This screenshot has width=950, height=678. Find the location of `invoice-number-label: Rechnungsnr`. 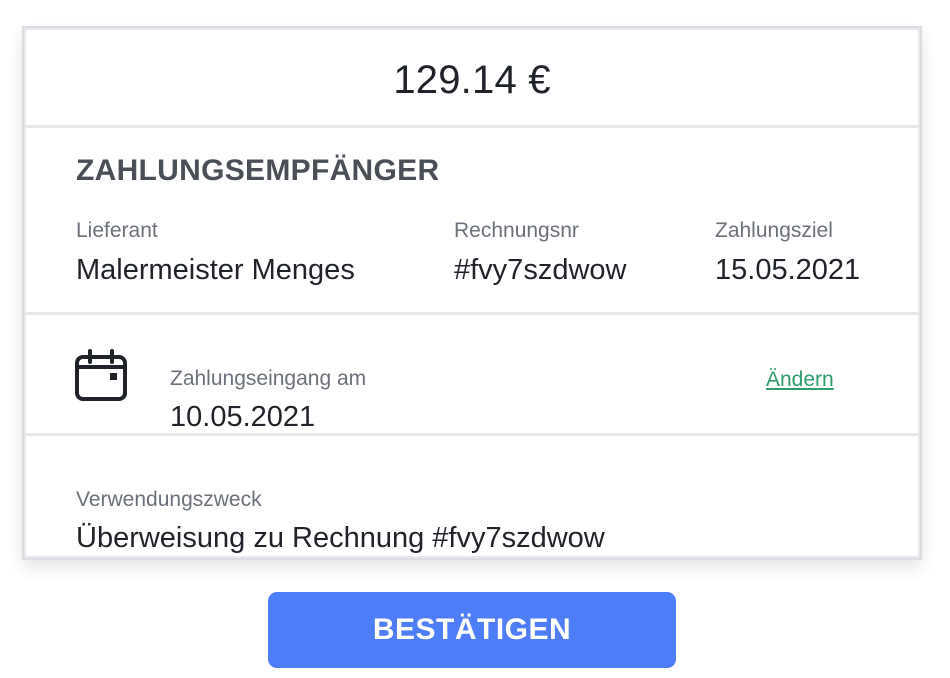

invoice-number-label: Rechnungsnr is located at coordinates (516, 230).